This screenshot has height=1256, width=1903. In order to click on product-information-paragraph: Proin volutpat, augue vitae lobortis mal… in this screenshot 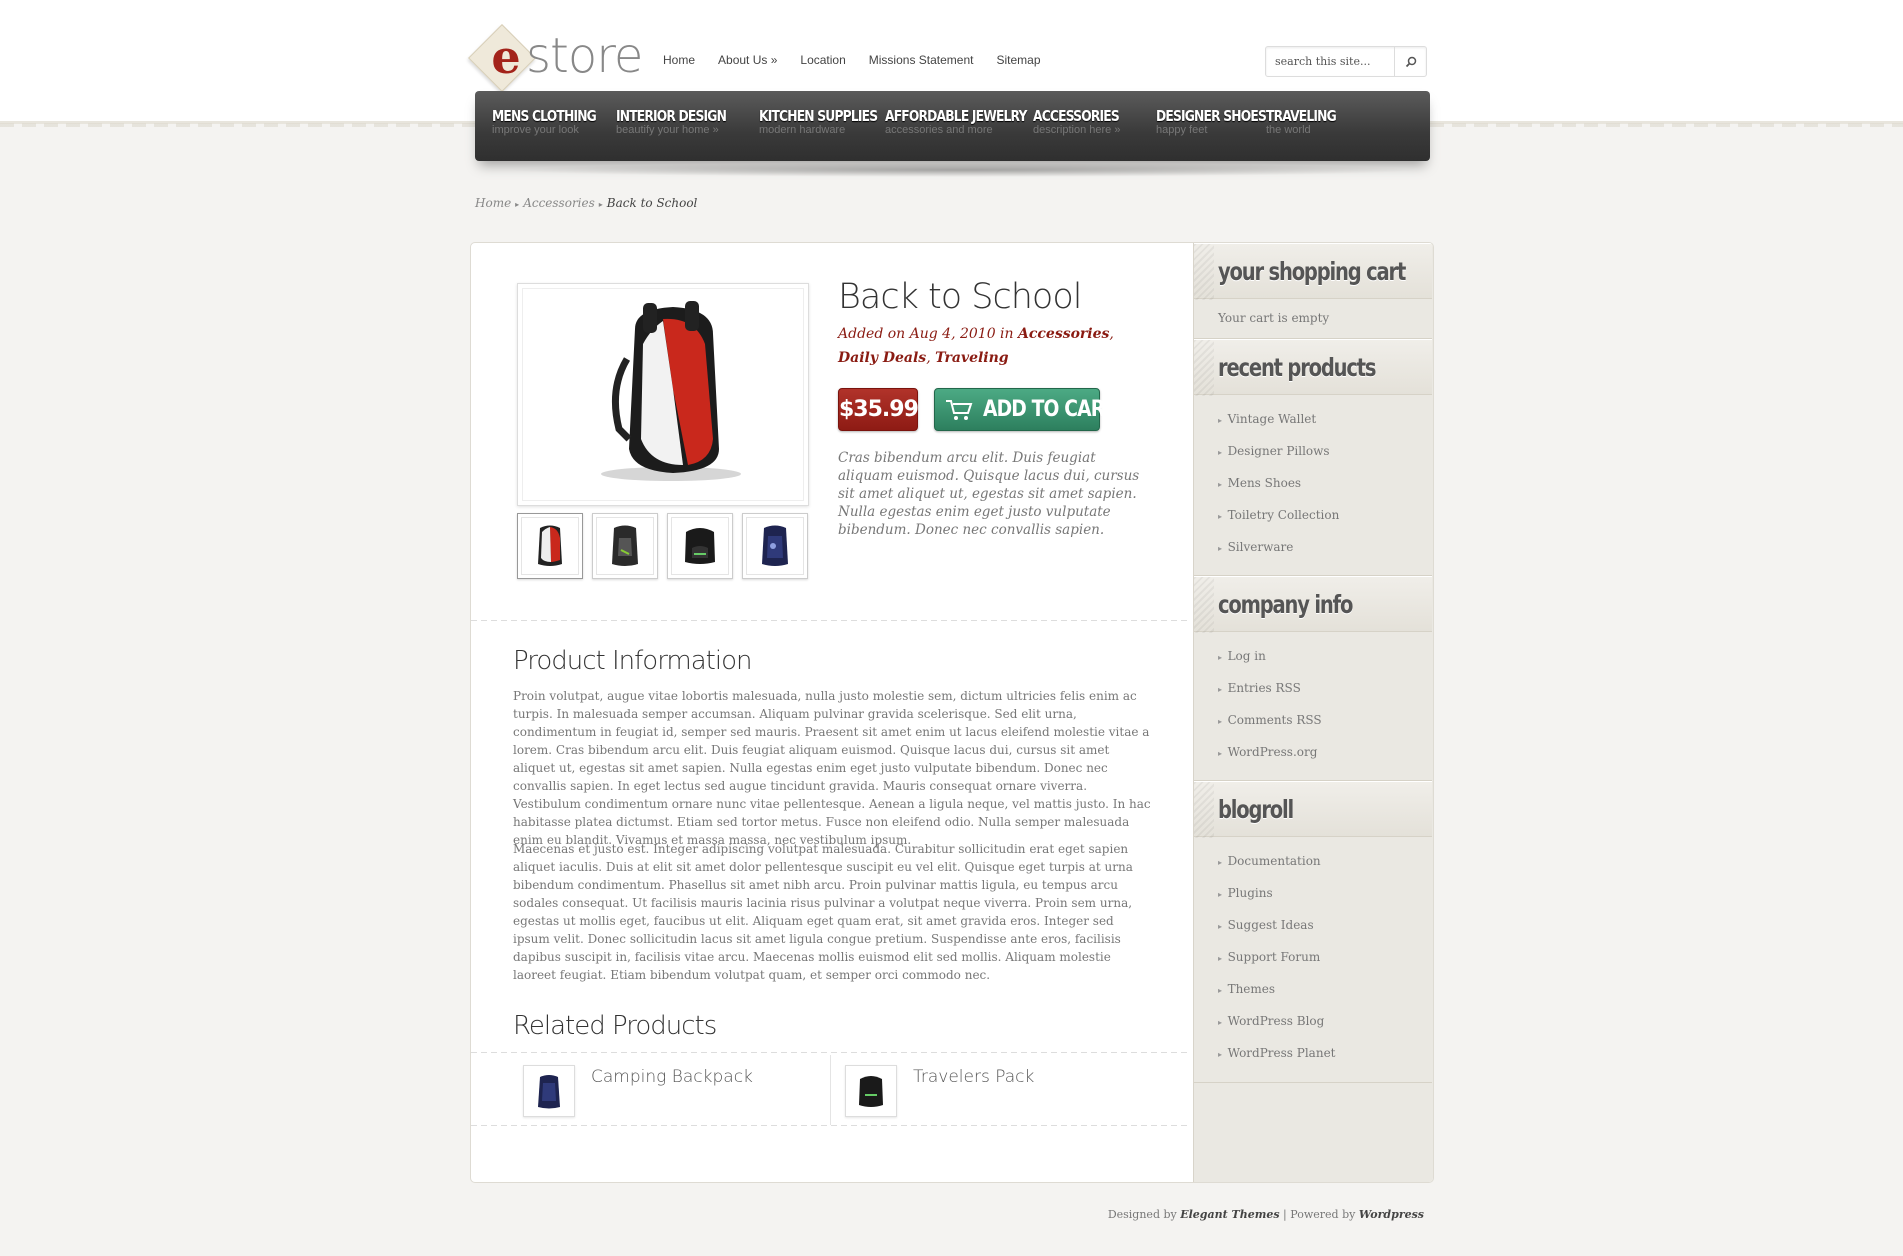, I will do `click(832, 768)`.